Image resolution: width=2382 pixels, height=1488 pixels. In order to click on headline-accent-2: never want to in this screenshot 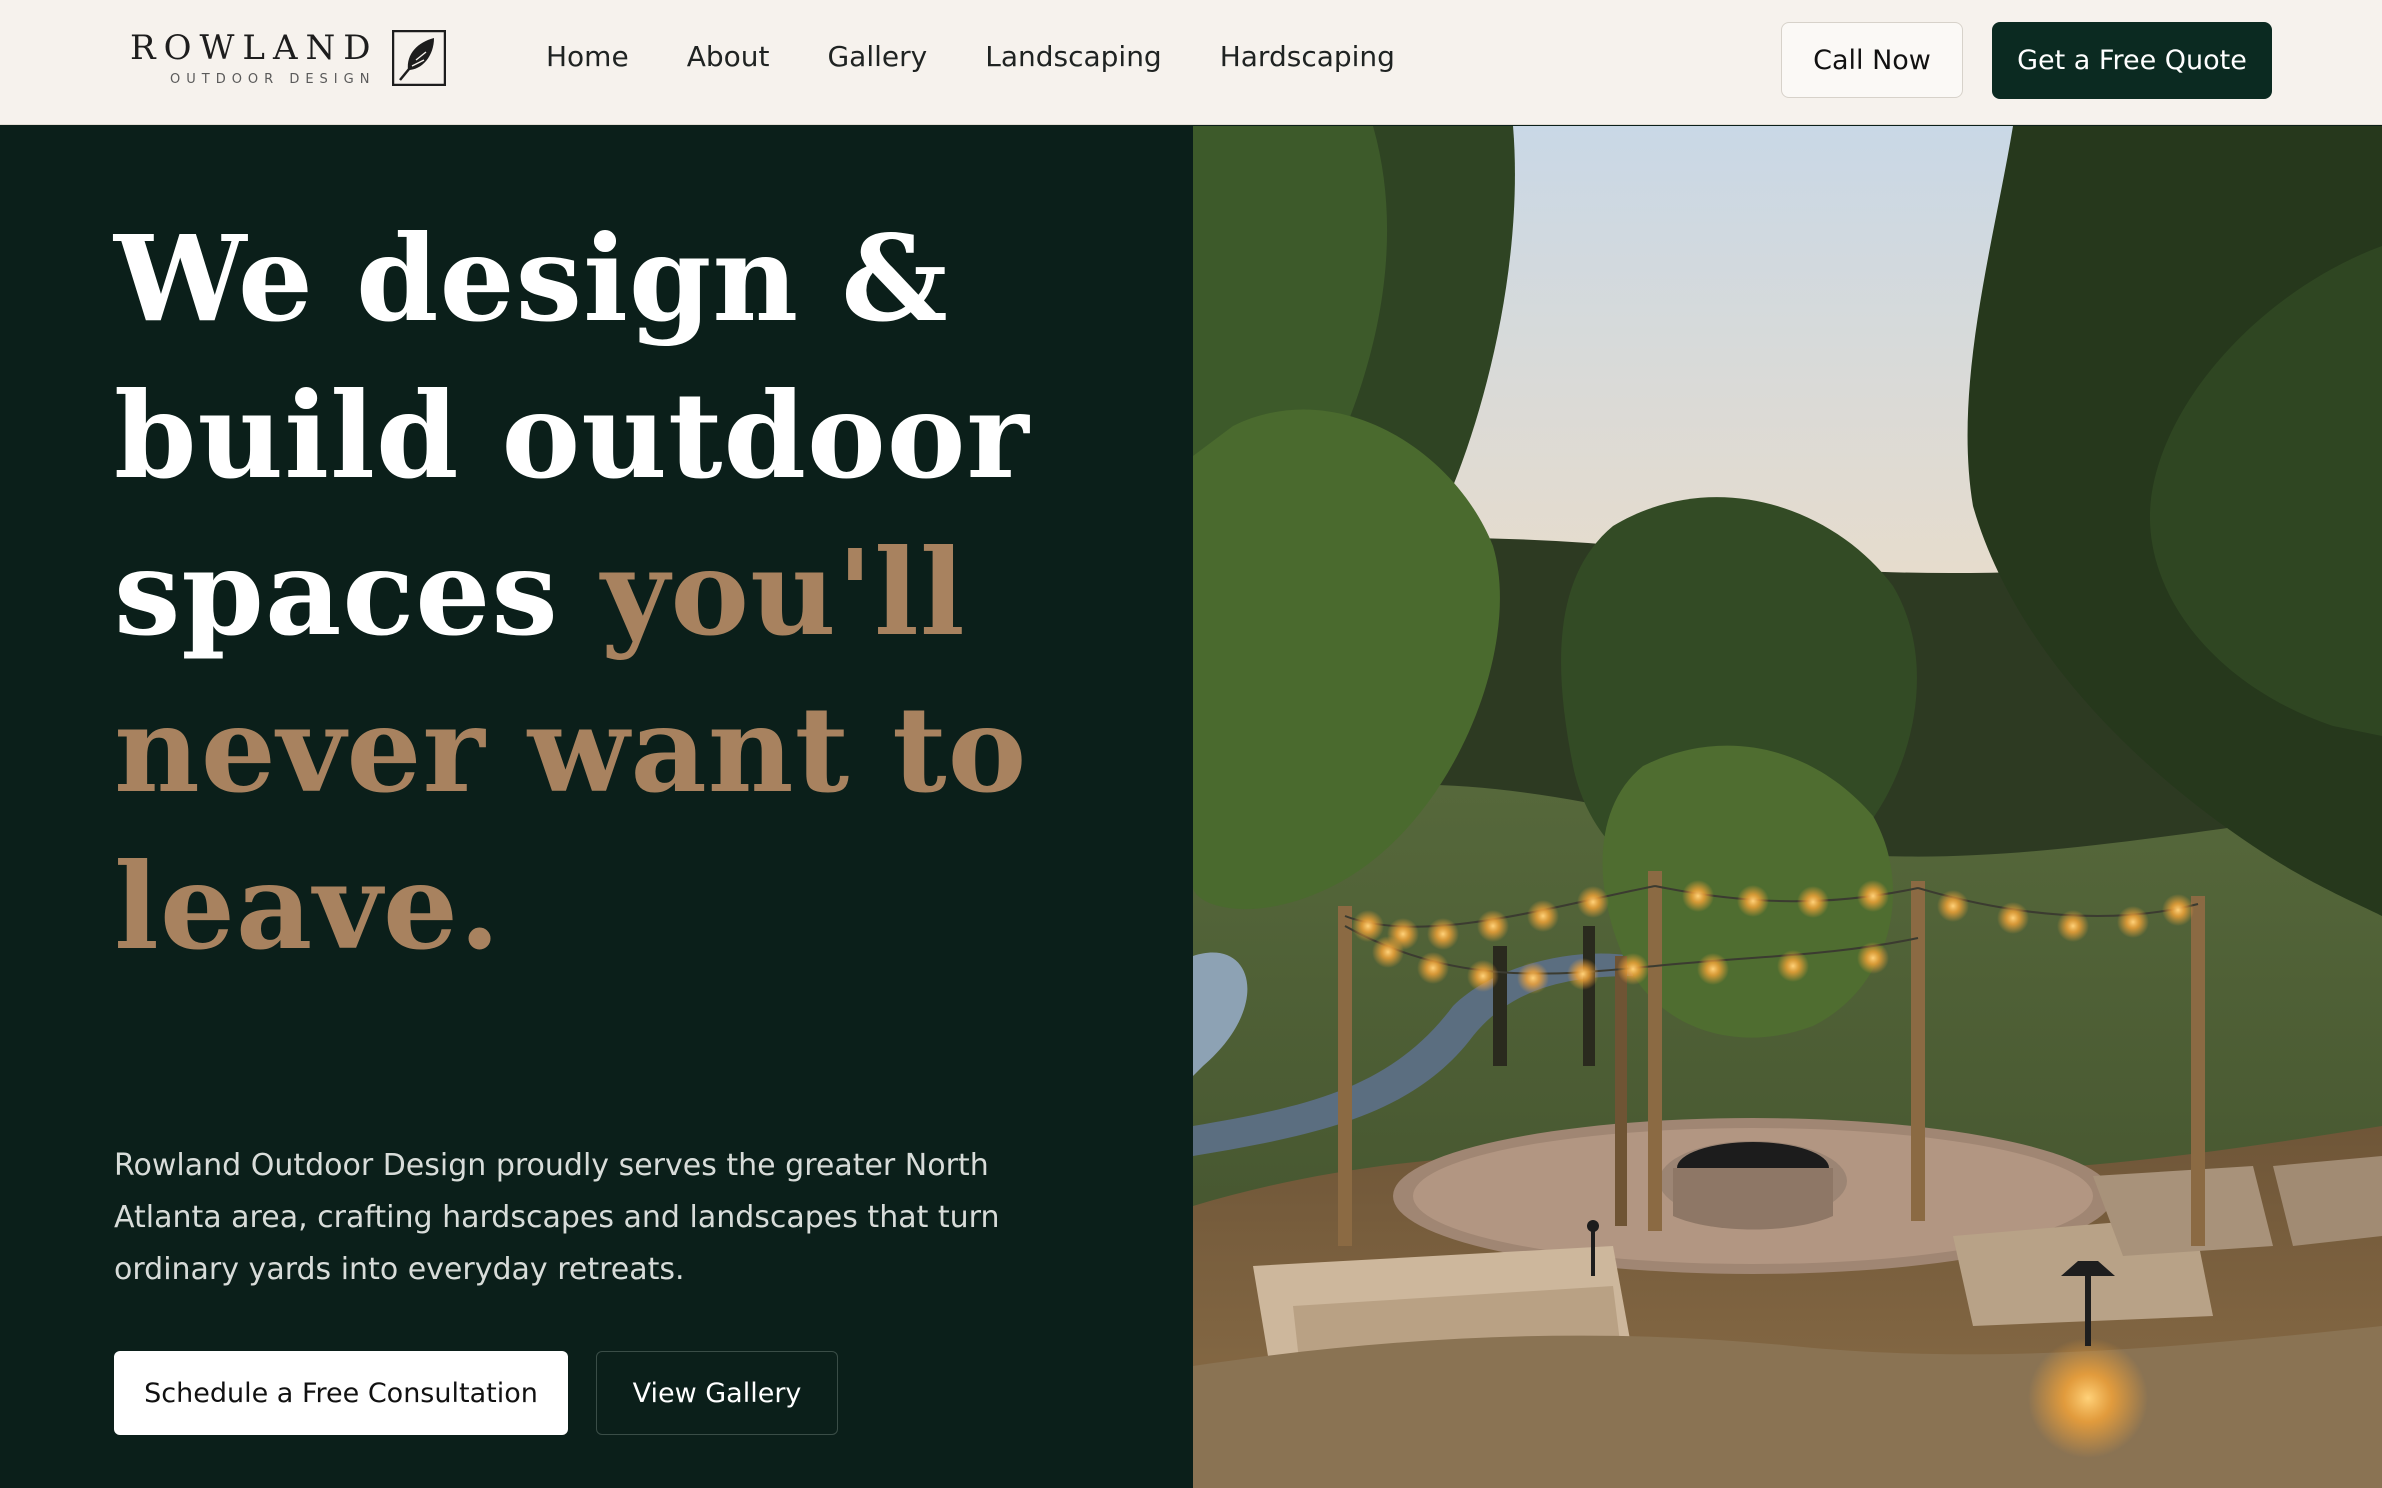, I will do `click(571, 749)`.